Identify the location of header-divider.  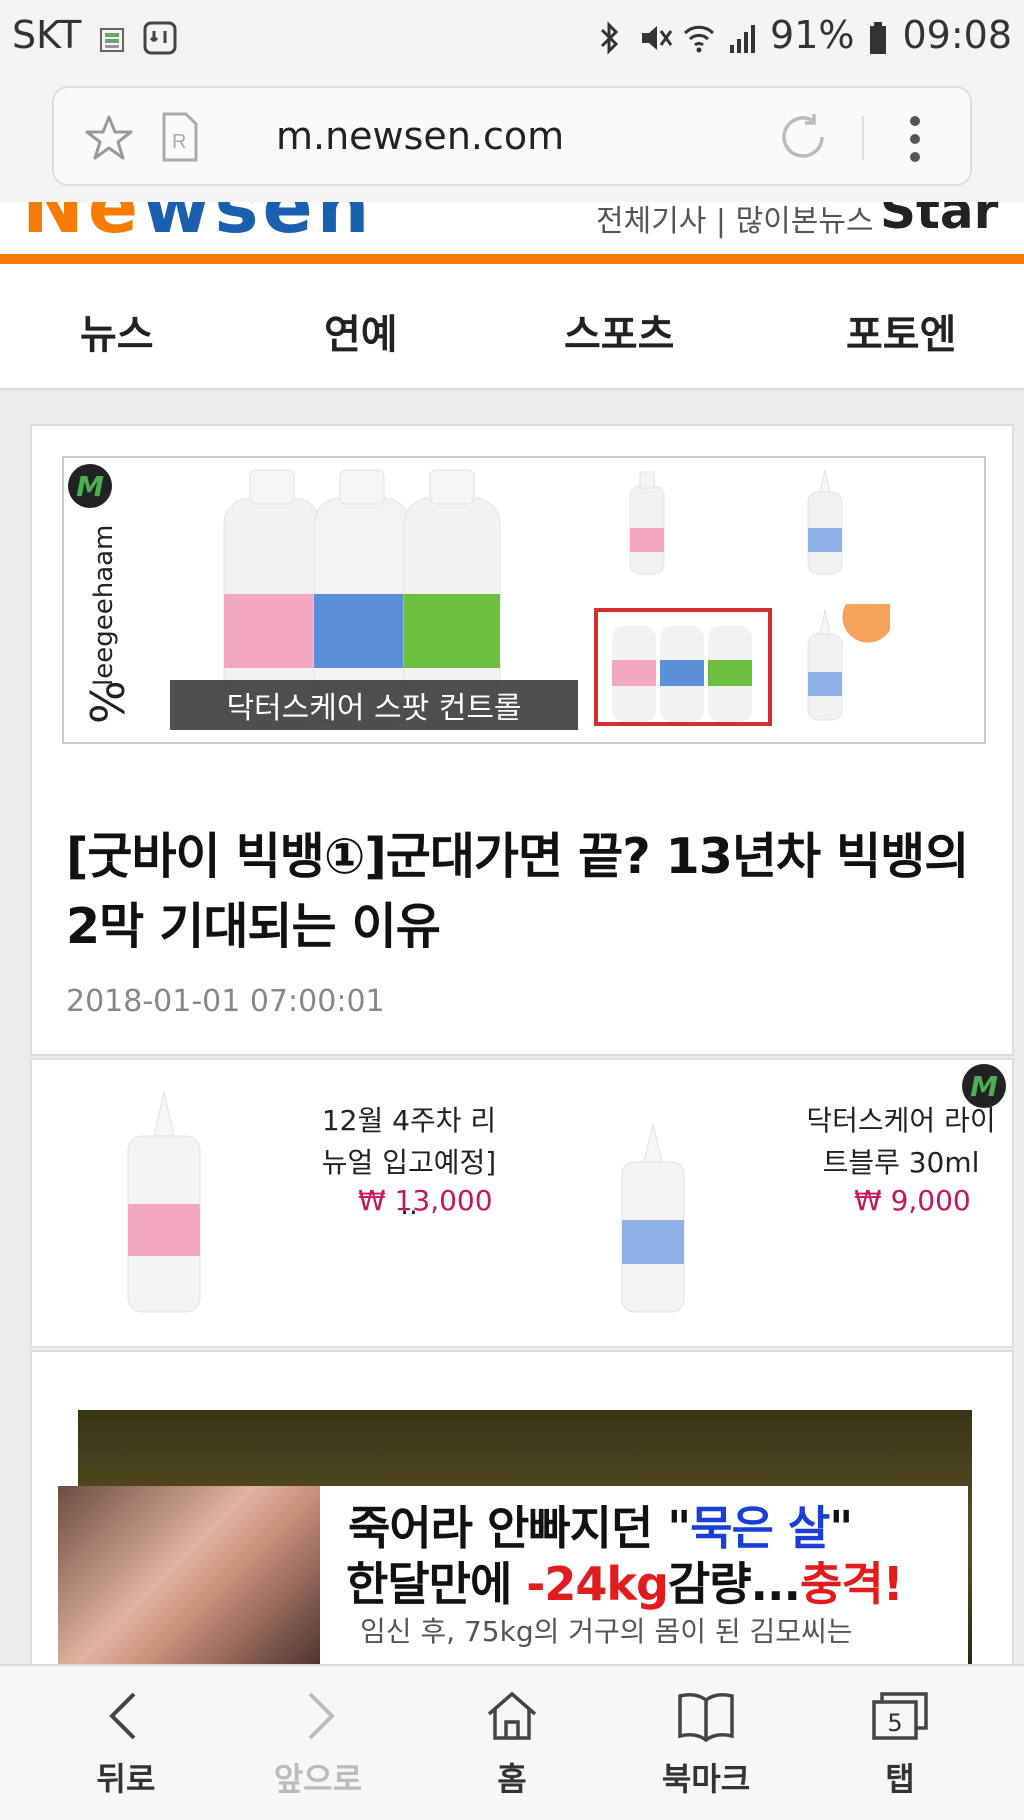
(512, 259).